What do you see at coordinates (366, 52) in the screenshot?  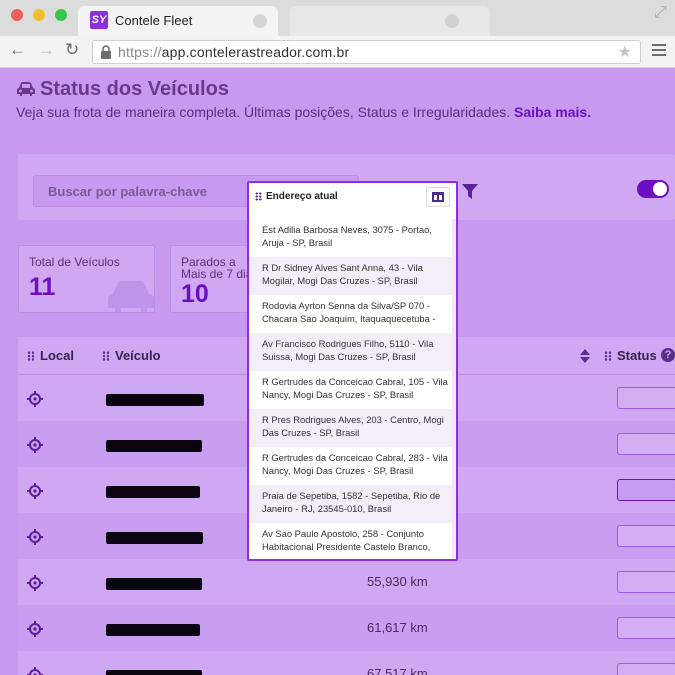 I see `address-bar: https://app.contelerastreador.com.br ★` at bounding box center [366, 52].